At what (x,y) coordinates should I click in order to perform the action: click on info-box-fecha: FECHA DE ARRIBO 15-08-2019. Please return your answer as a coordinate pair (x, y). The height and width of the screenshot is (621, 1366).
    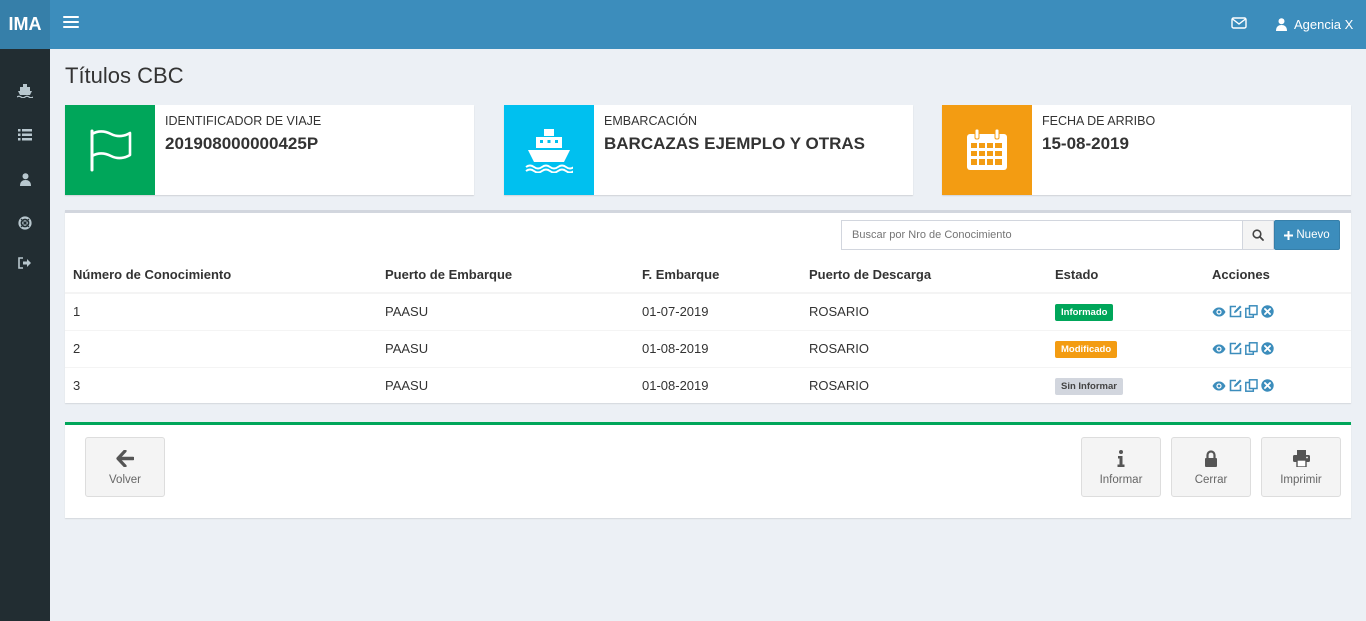
    Looking at the image, I should click on (1146, 150).